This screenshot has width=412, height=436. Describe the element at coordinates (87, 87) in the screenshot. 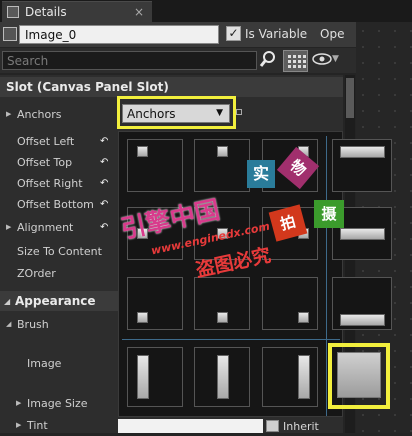

I see `slot-section-title: Slot (Canvas Panel Slot)` at that location.